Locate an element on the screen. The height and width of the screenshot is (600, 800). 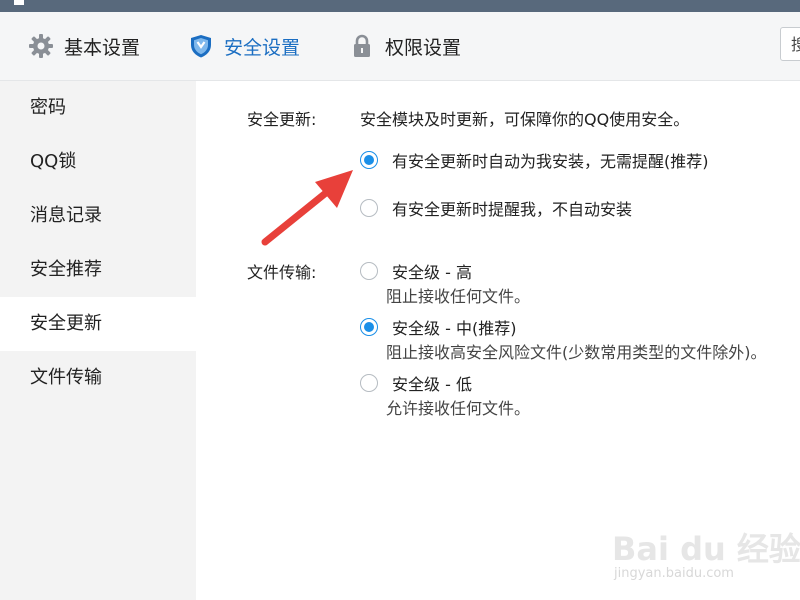
sidebar-item-message-history: 消息记录 is located at coordinates (98, 216).